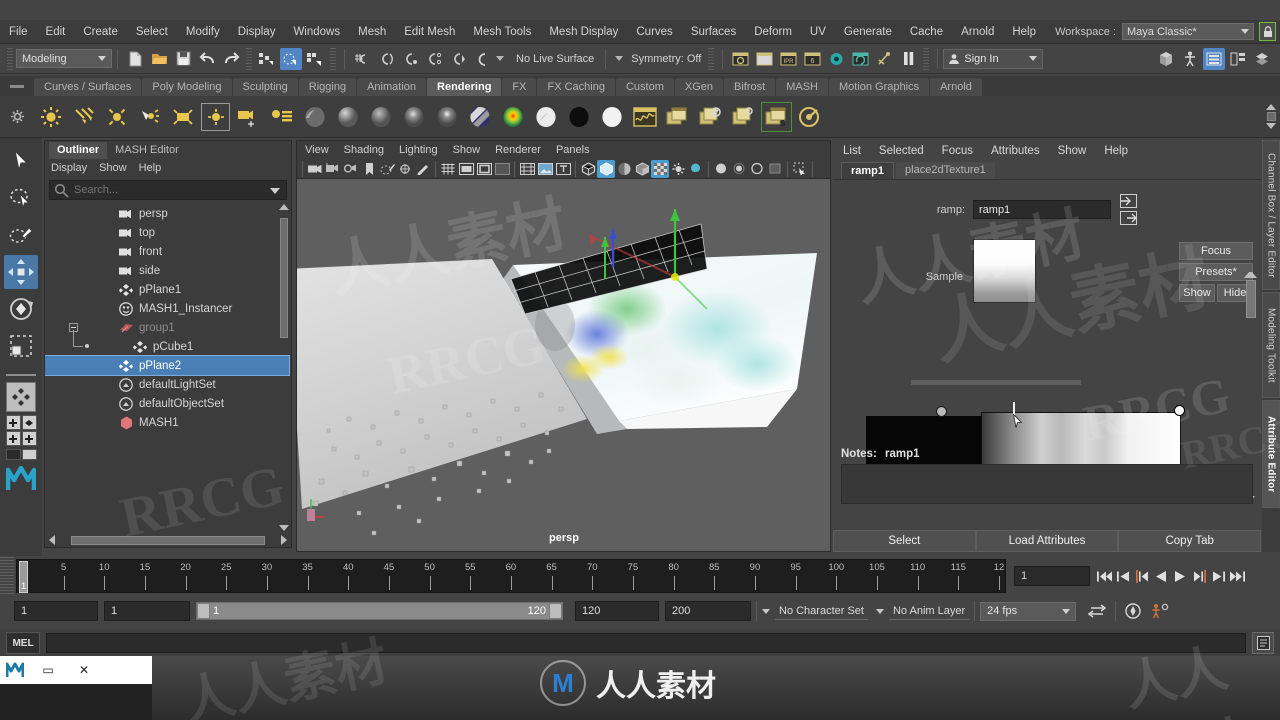 This screenshot has width=1280, height=720. What do you see at coordinates (13, 454) in the screenshot?
I see `single-pane-layout-icon` at bounding box center [13, 454].